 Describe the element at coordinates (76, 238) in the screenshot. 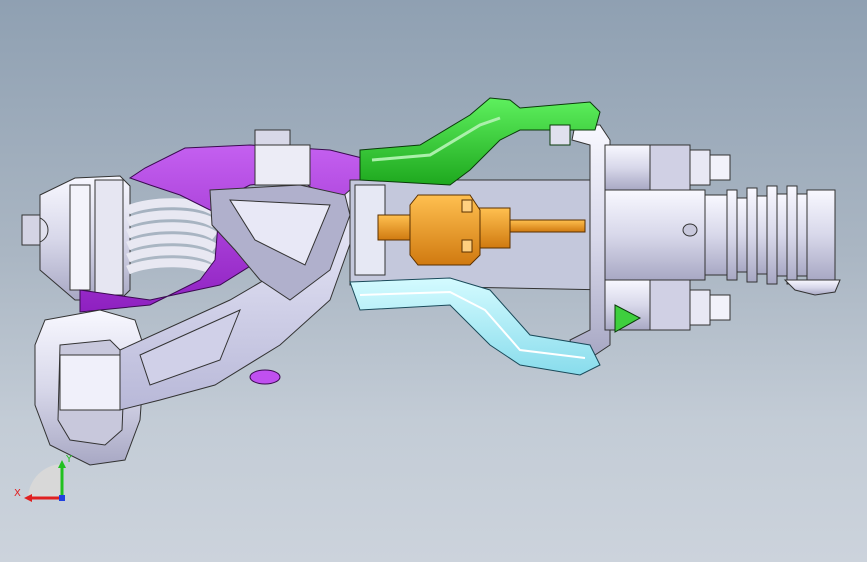

I see `clevis-bracket` at that location.